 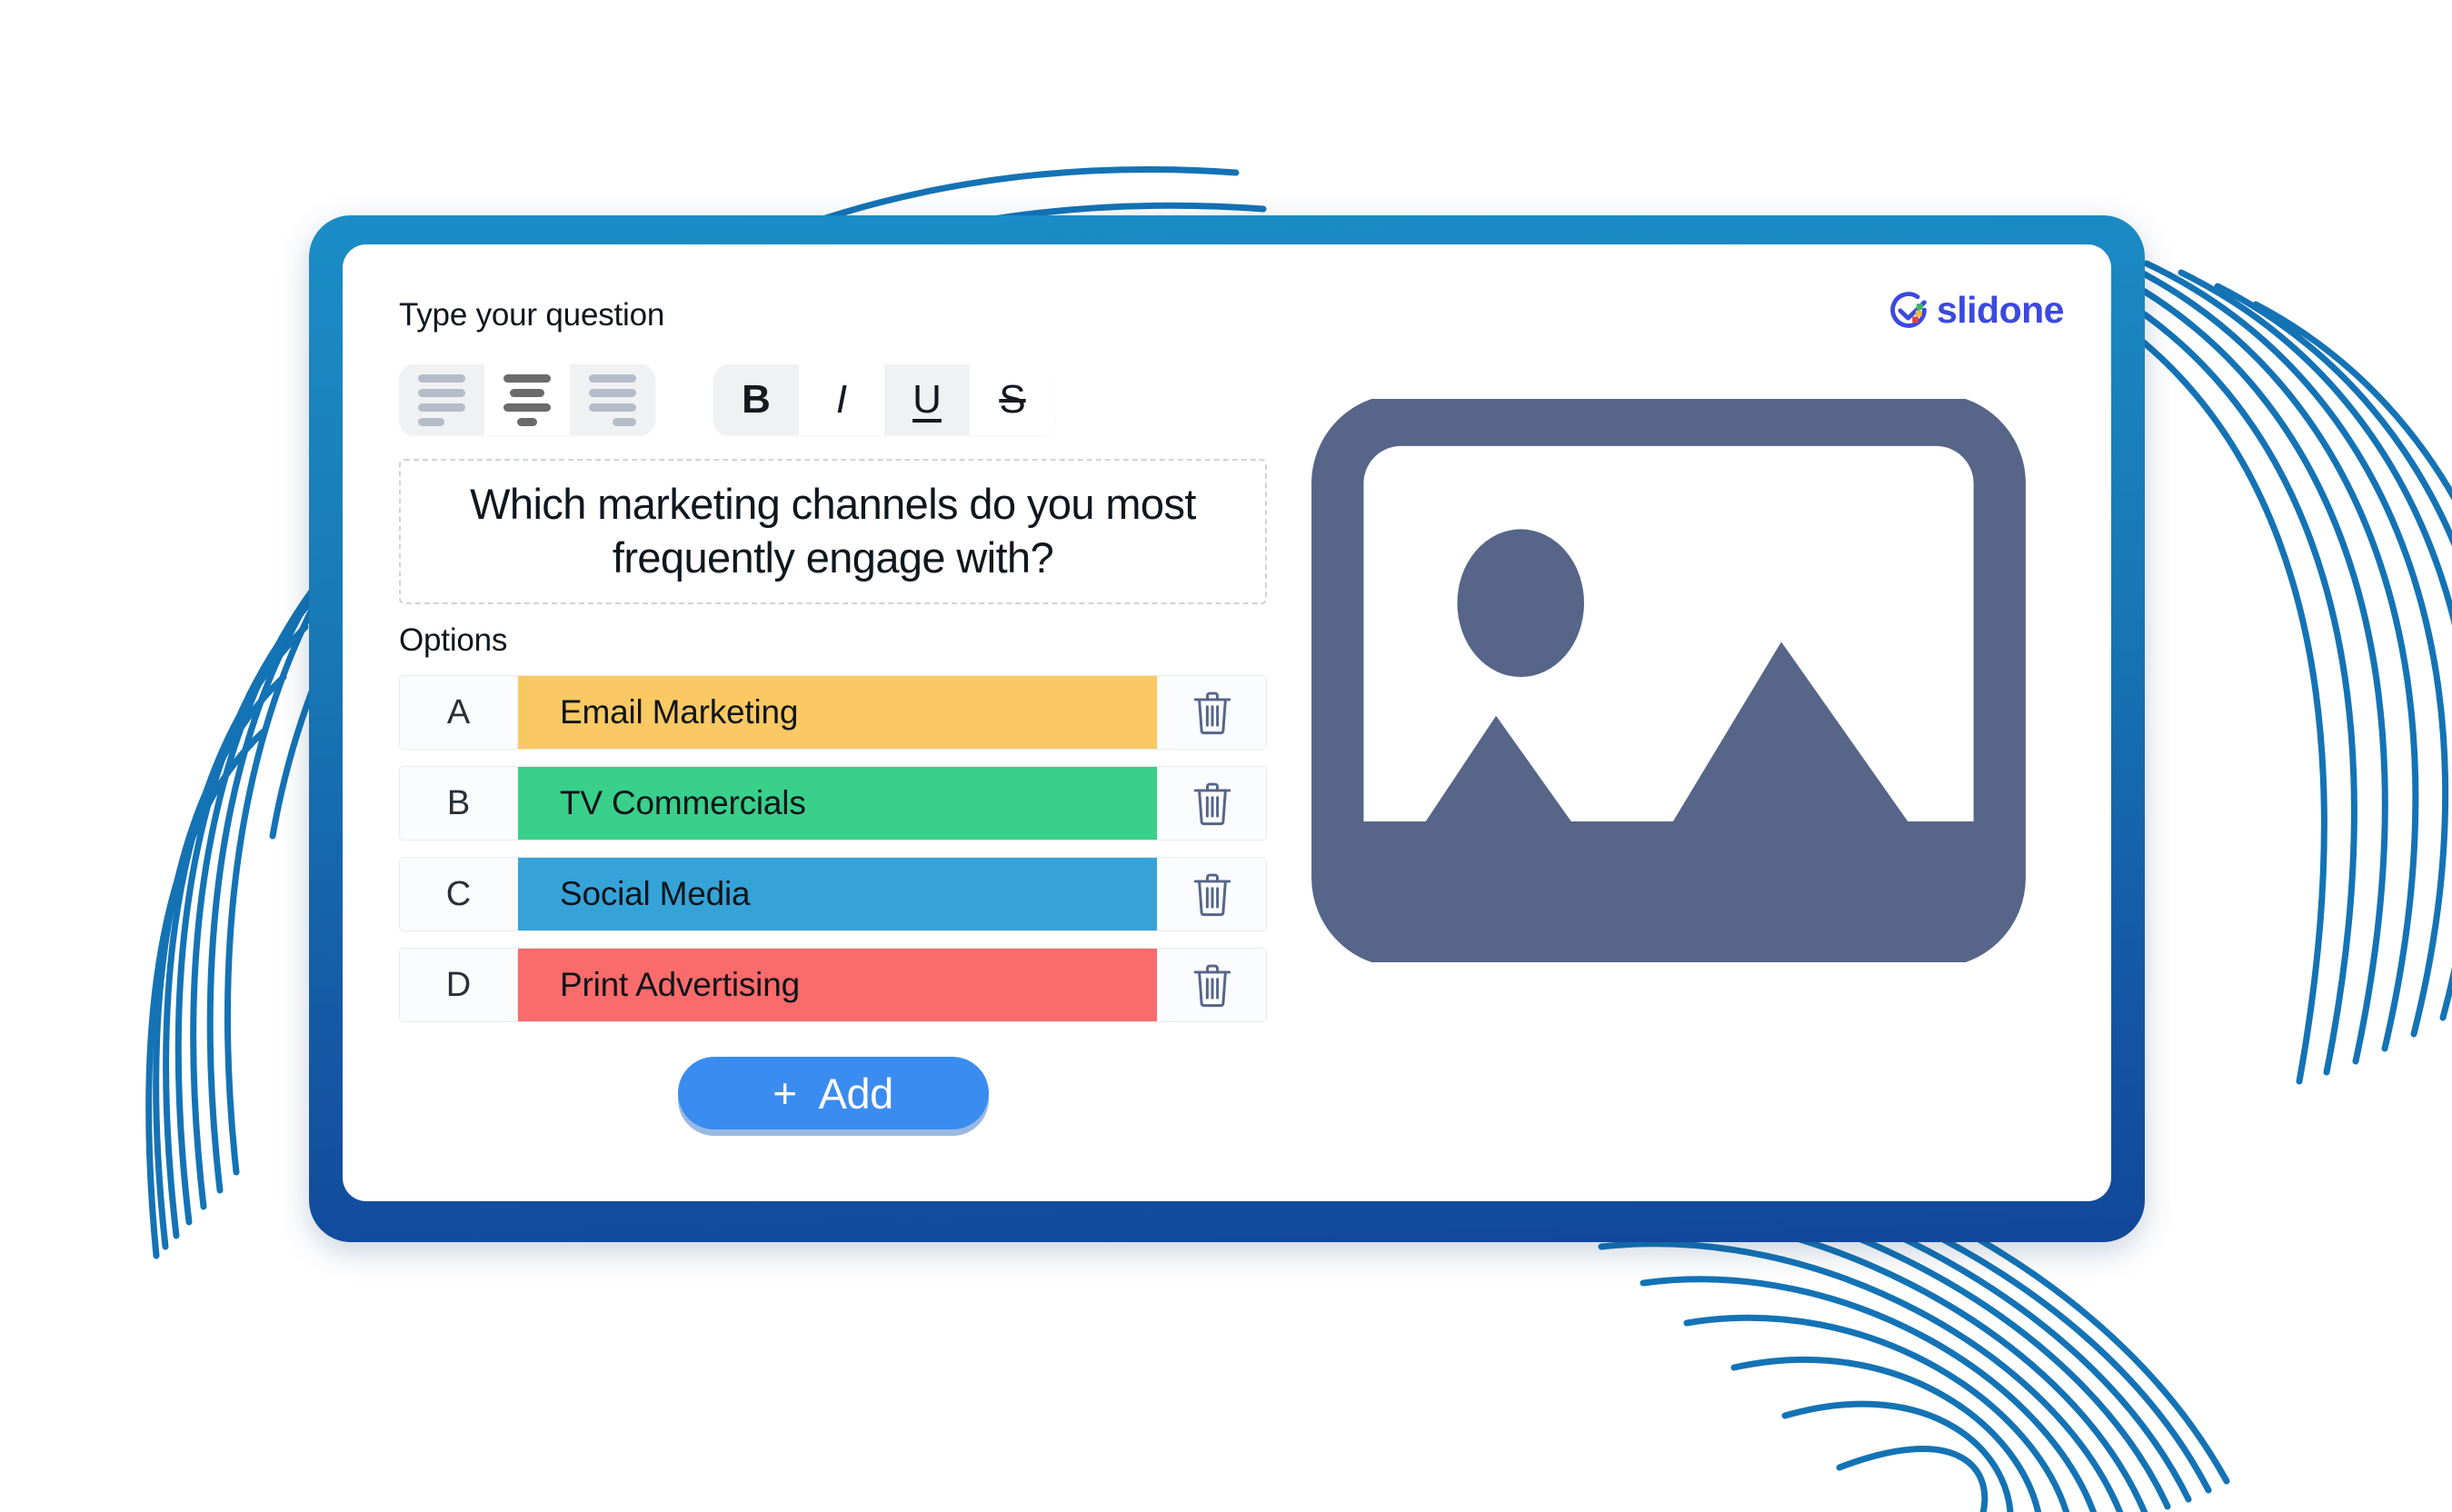 I want to click on alignment-button-group, so click(x=527, y=399).